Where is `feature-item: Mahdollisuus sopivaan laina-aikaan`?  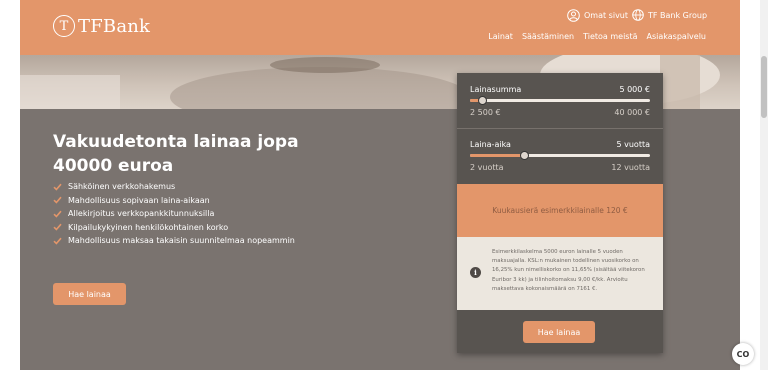
feature-item: Mahdollisuus sopivaan laina-aikaan is located at coordinates (174, 201).